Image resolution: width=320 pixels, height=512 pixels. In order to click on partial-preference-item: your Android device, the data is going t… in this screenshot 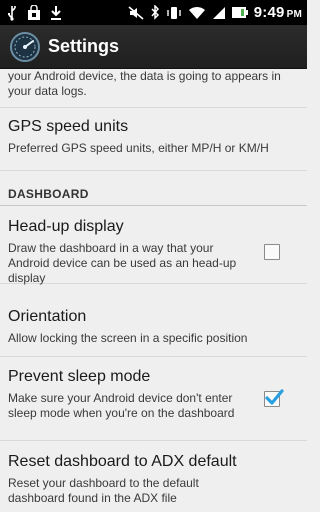, I will do `click(153, 88)`.